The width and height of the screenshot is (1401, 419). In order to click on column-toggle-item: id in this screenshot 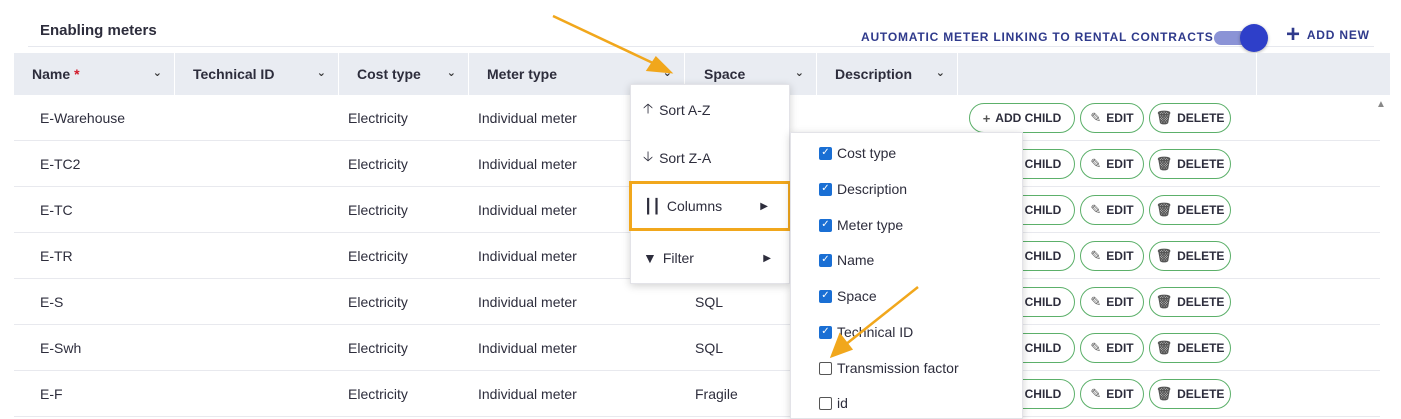, I will do `click(833, 403)`.